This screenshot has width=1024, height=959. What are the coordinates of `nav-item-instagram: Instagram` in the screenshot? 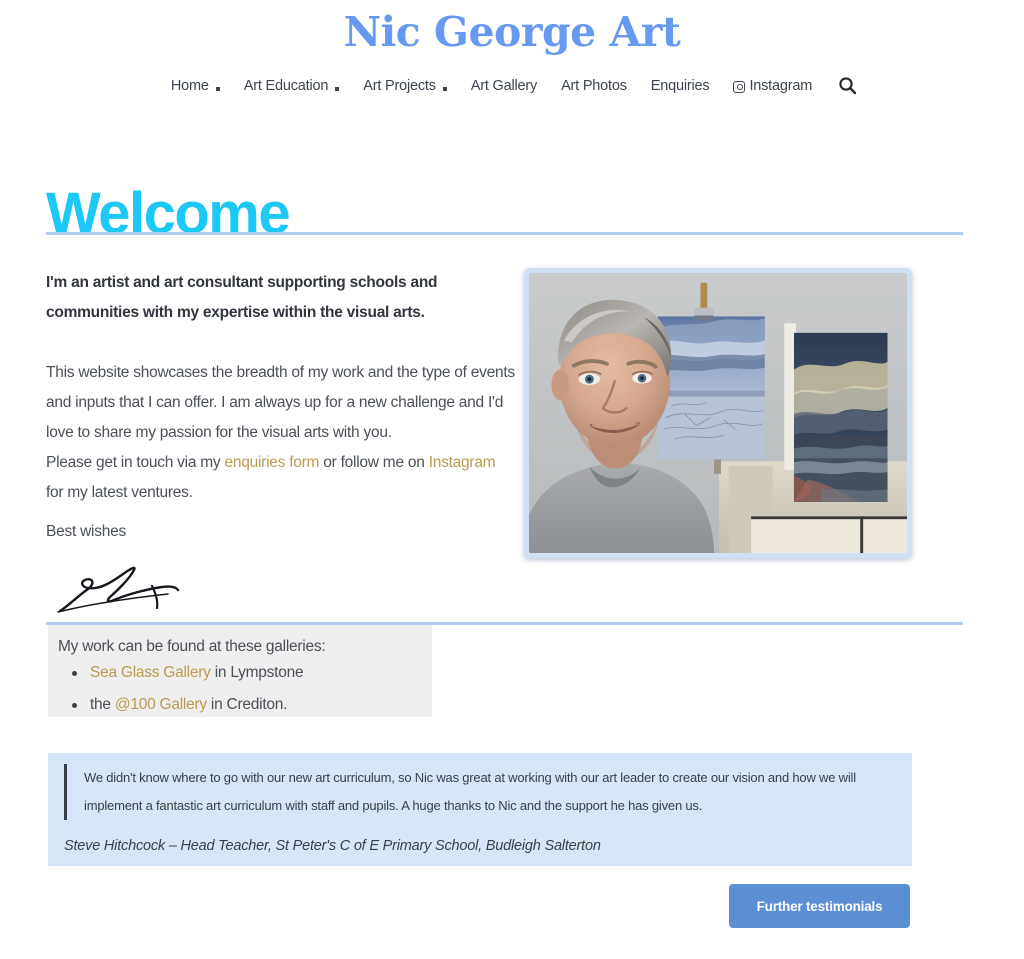 It's located at (772, 86).